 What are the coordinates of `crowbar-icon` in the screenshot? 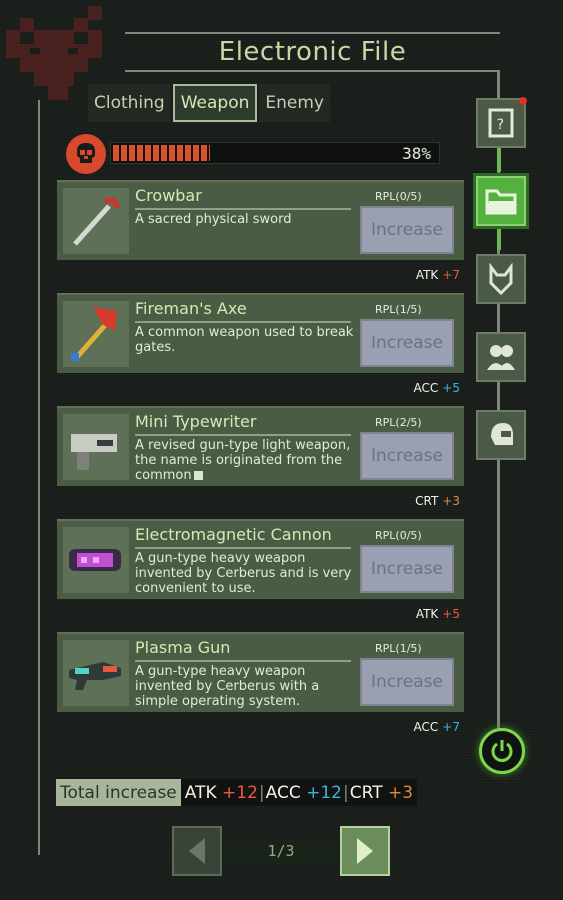 It's located at (96, 221).